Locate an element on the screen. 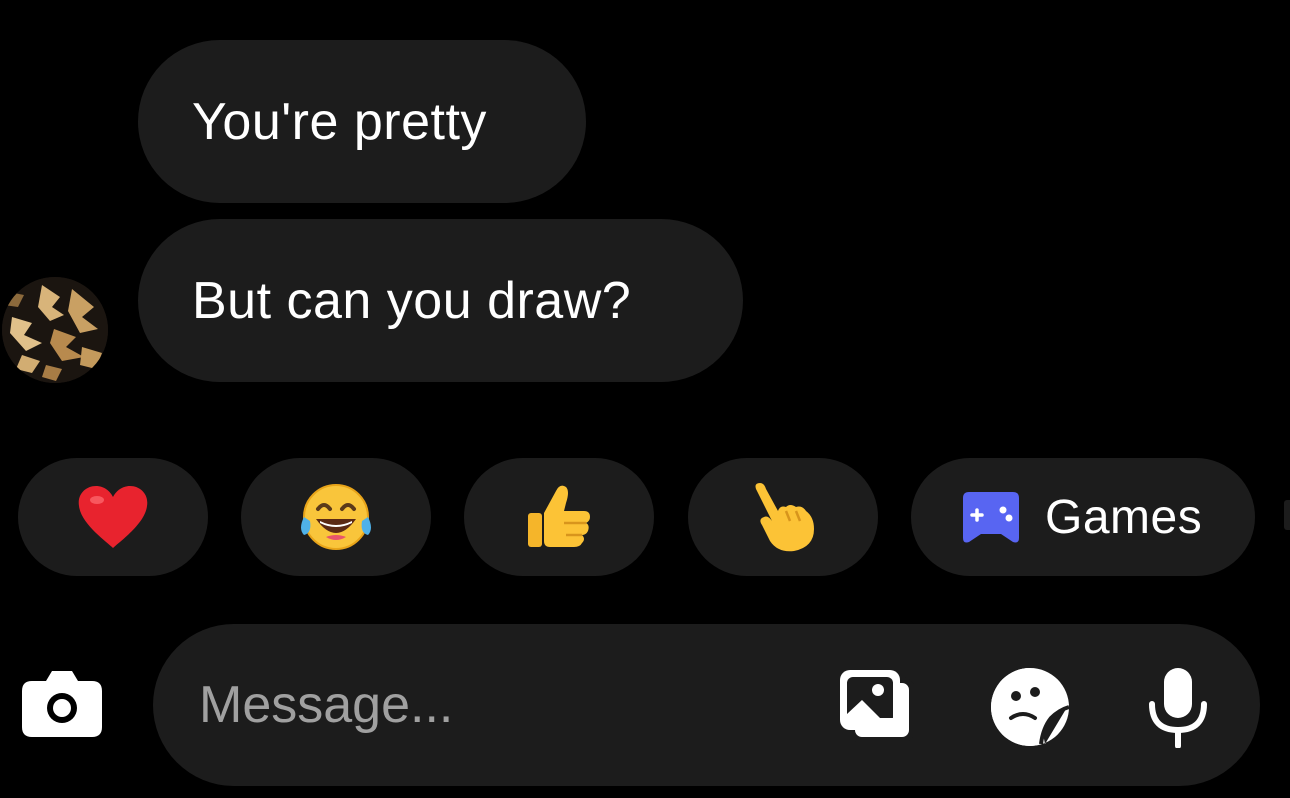  reaction-pointing-hand-button is located at coordinates (783, 517).